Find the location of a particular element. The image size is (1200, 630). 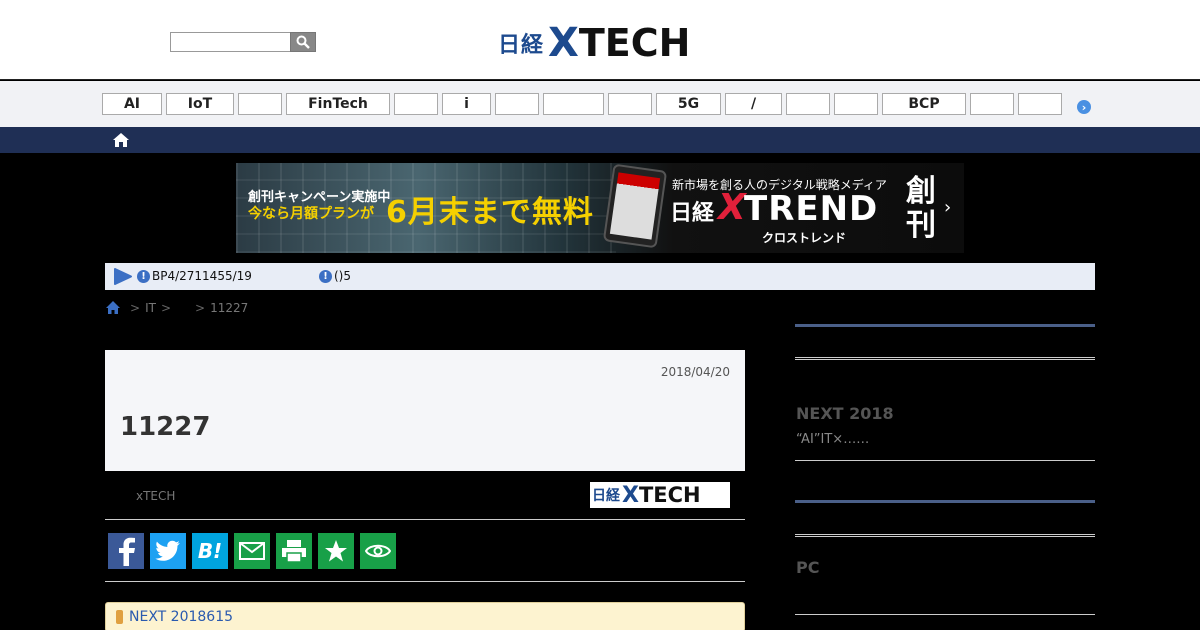

twitter-share-button is located at coordinates (168, 551).